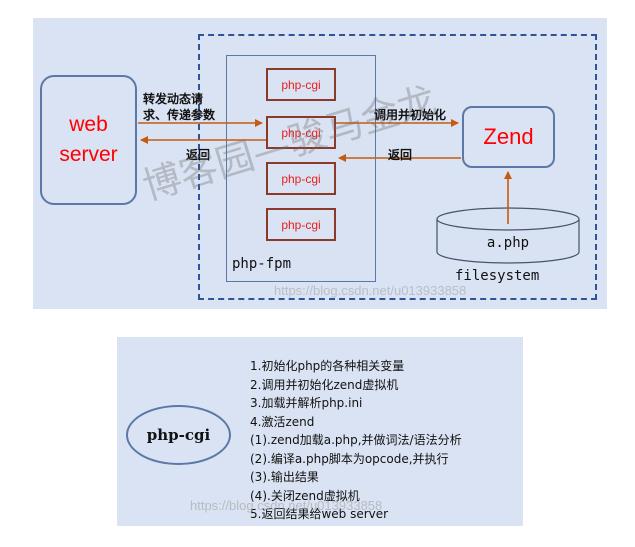 This screenshot has height=547, width=635. I want to click on php-cgi-ellipse: php-cgi, so click(178, 435).